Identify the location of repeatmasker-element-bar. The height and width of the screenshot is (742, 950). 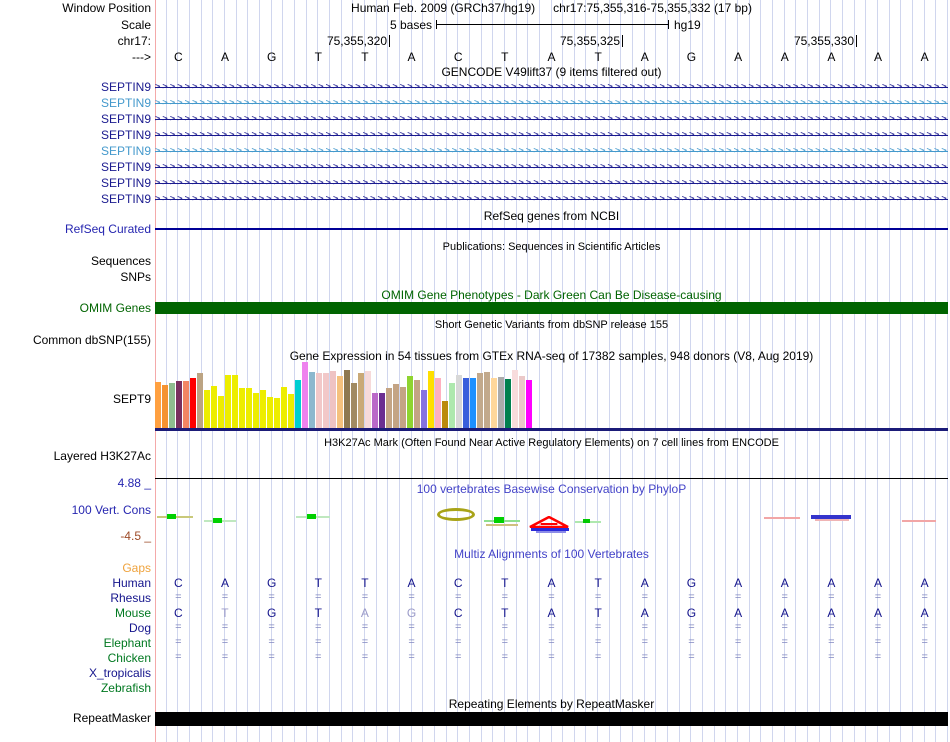
(551, 719).